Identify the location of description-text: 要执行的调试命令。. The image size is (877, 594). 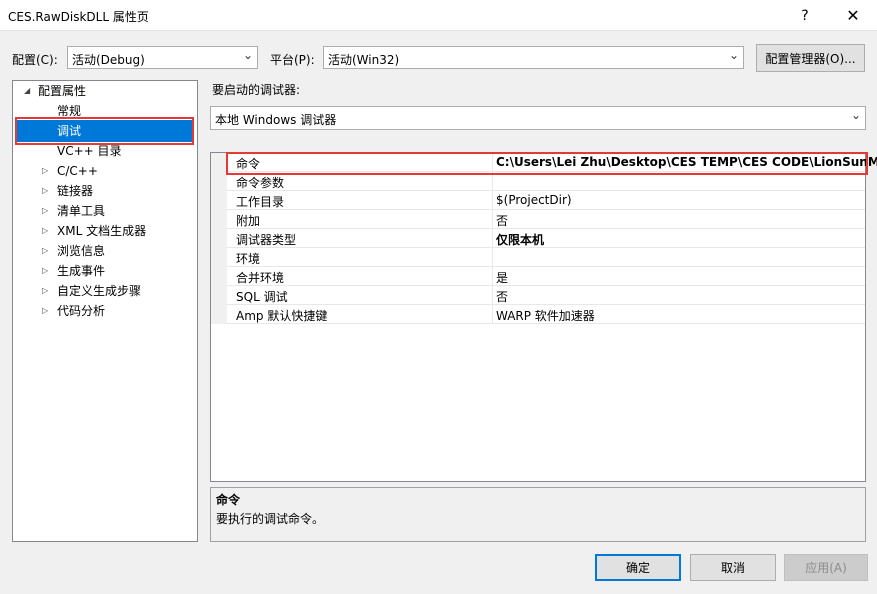
(270, 519).